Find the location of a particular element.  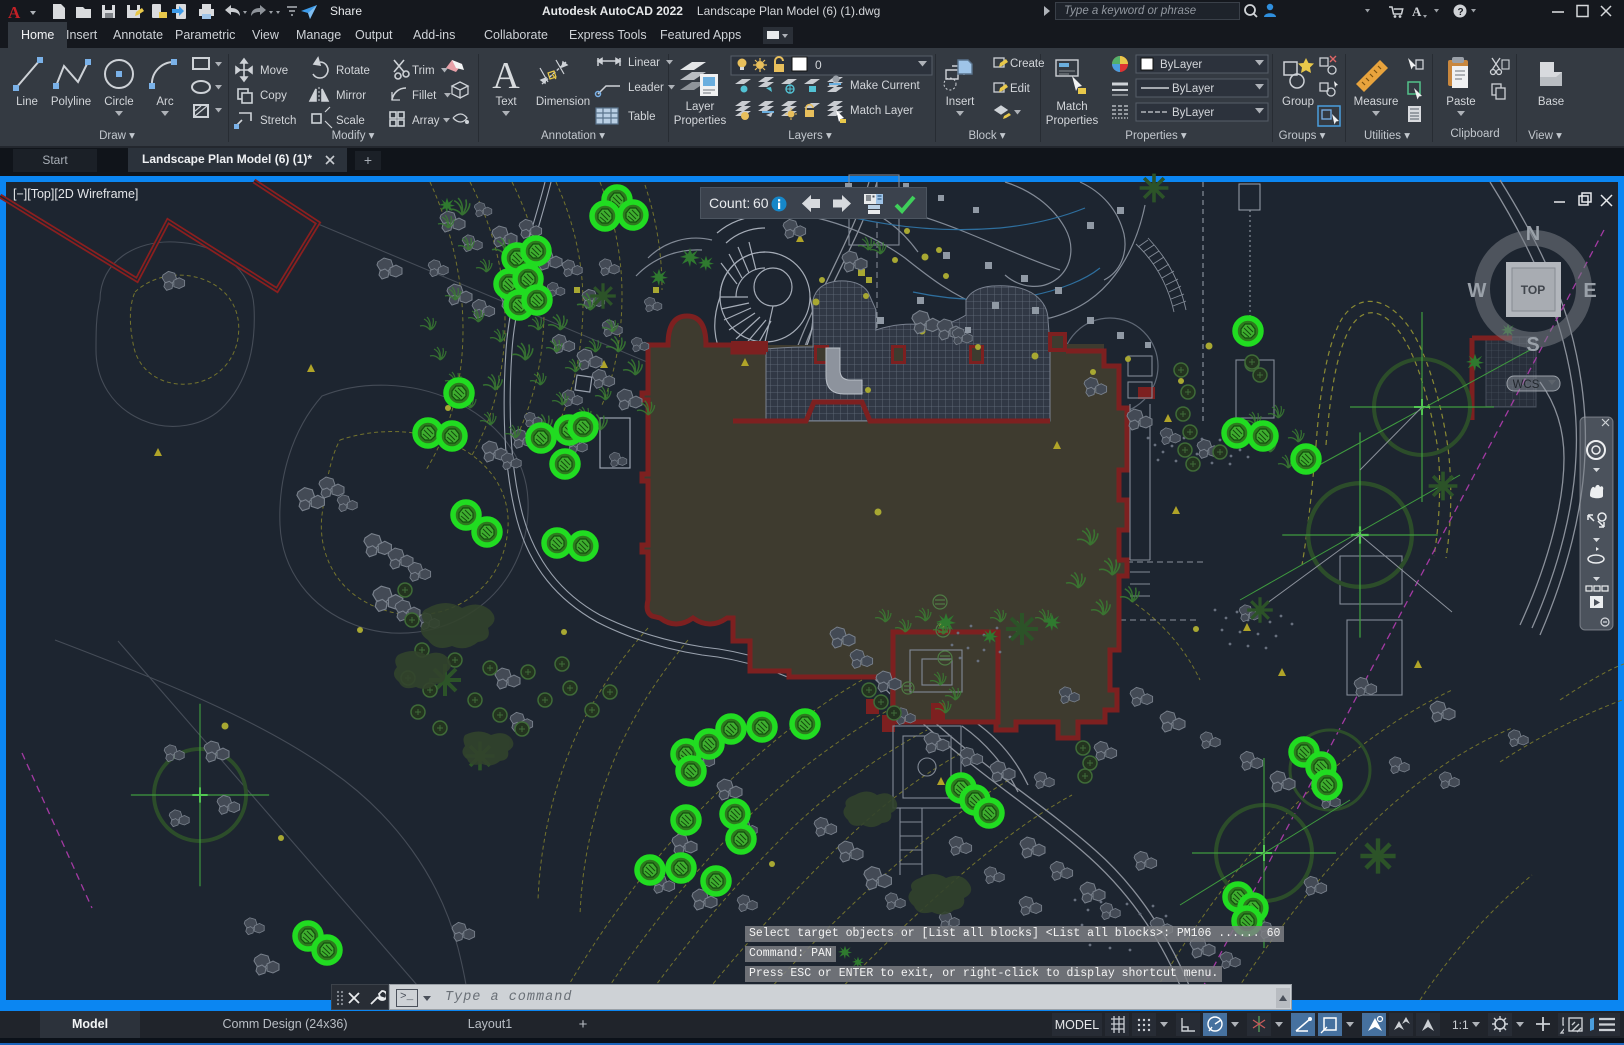

svg-text: Group is located at coordinates (1298, 102).